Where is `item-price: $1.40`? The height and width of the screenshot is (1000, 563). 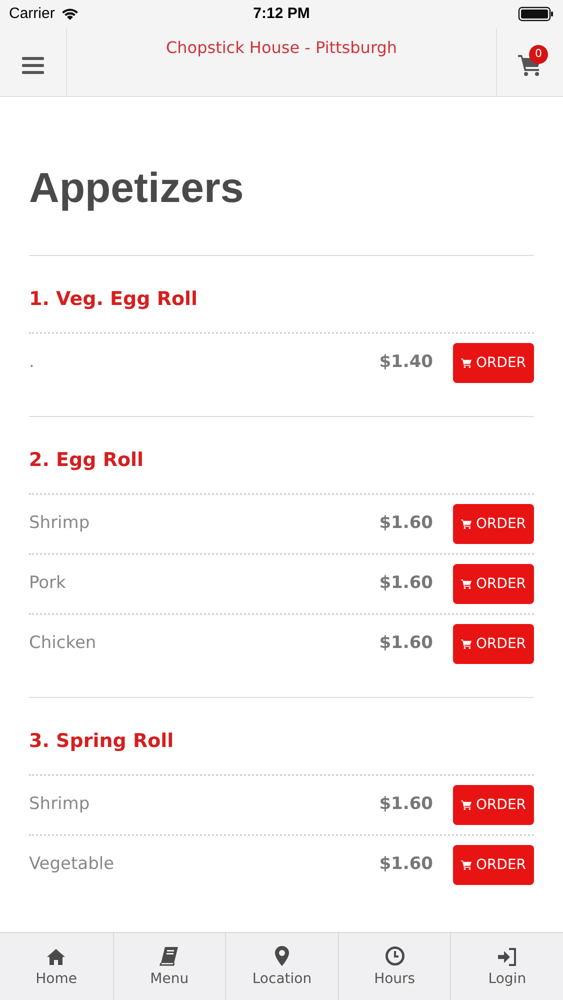
item-price: $1.40 is located at coordinates (406, 362).